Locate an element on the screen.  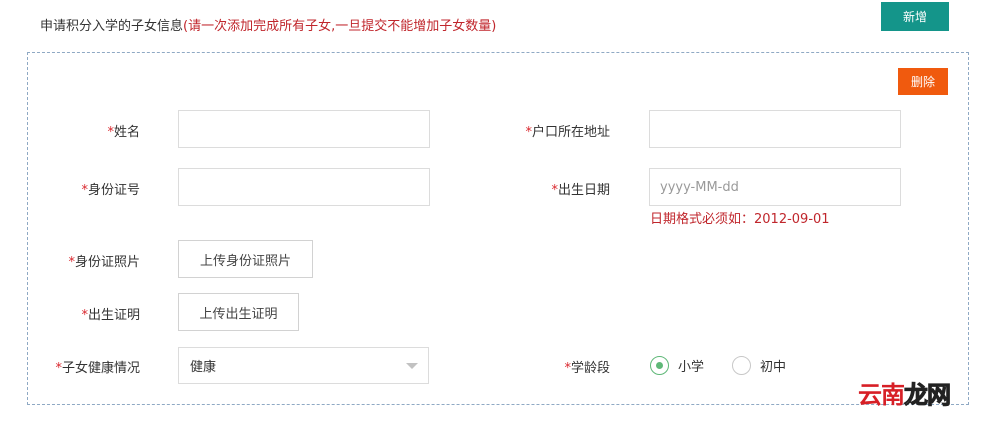
section-title-text: 申请积分入学的子女信息 is located at coordinates (112, 26).